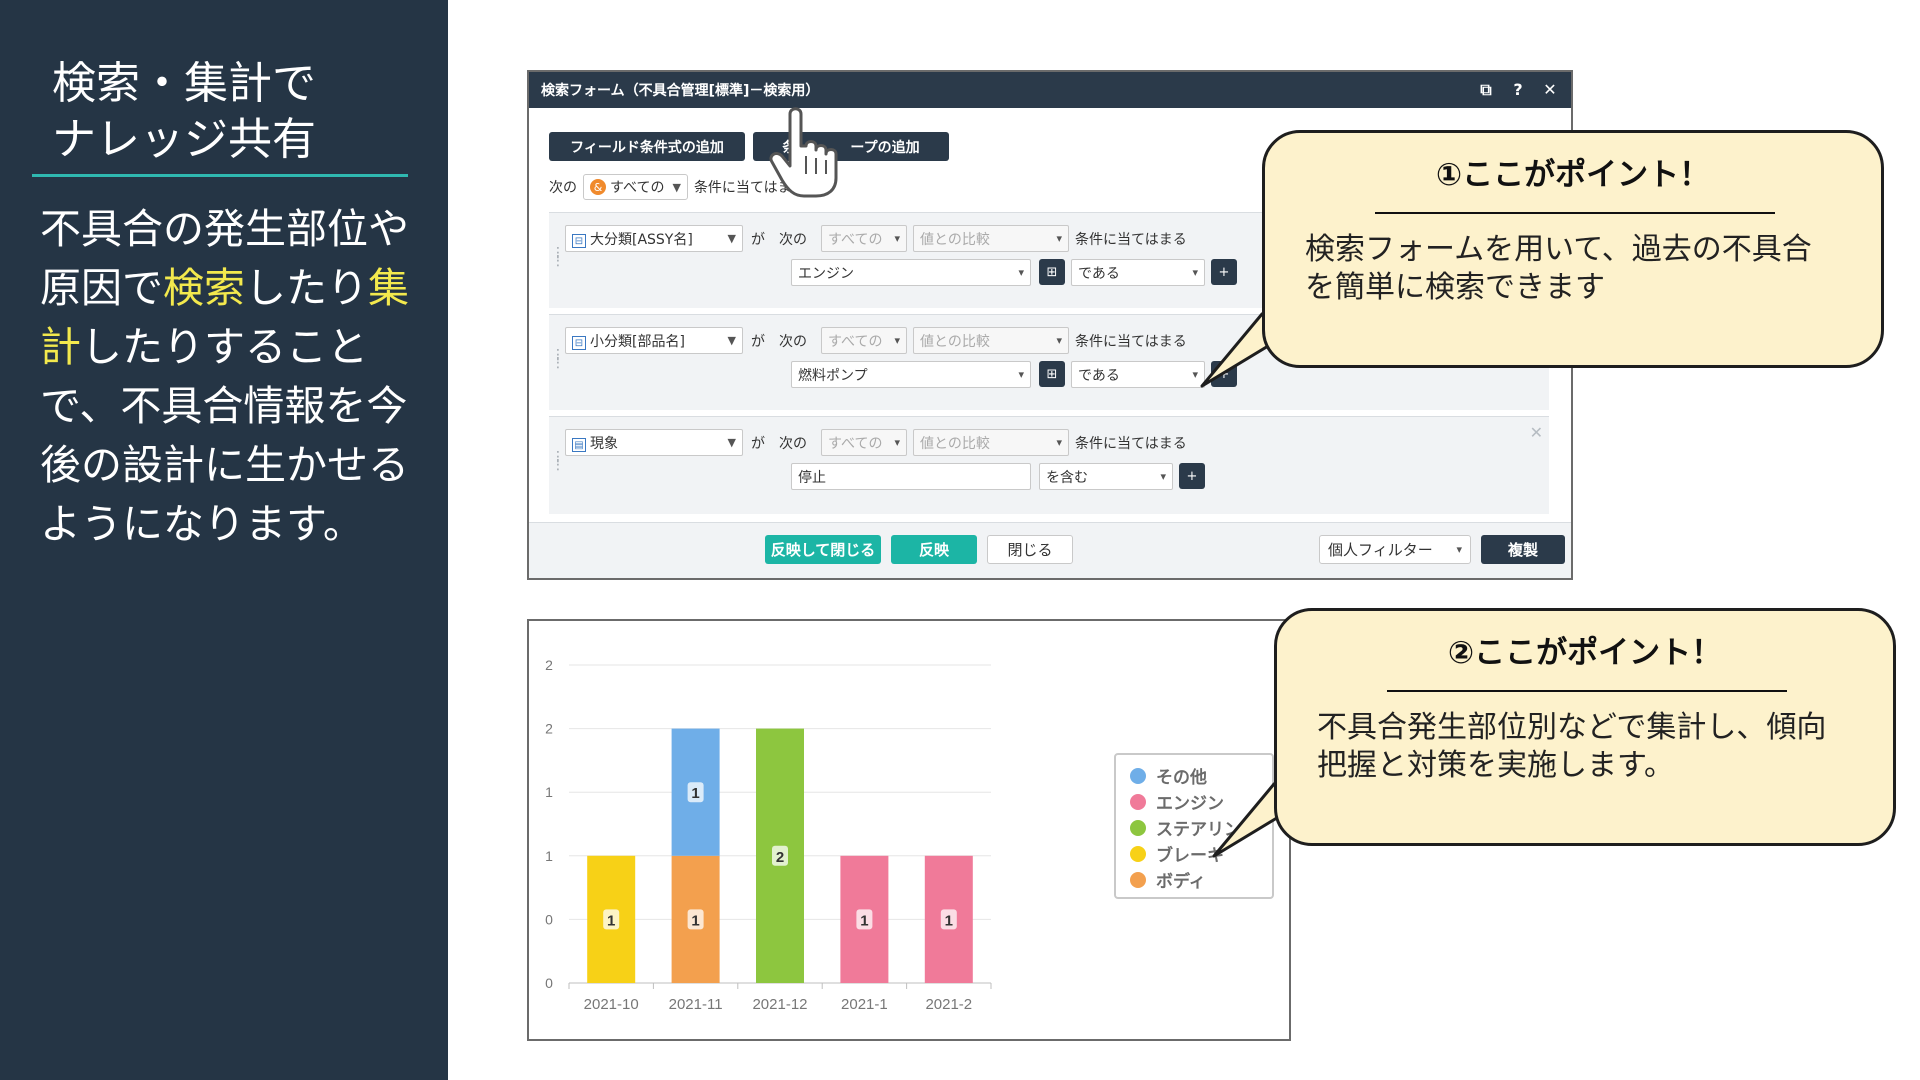 This screenshot has height=1080, width=1920. What do you see at coordinates (224, 406) in the screenshot?
I see `body-seg: で、不具合情報を今` at bounding box center [224, 406].